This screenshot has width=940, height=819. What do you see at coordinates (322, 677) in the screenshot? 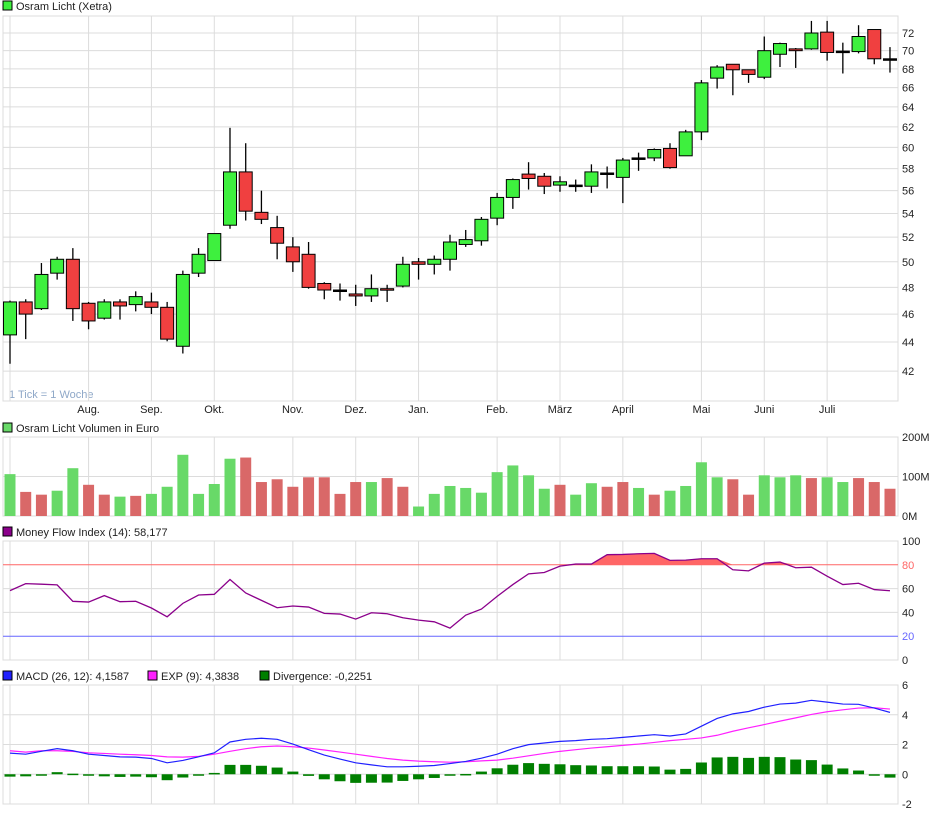
I see `divergence-legend-label: Divergence: -0,2251` at bounding box center [322, 677].